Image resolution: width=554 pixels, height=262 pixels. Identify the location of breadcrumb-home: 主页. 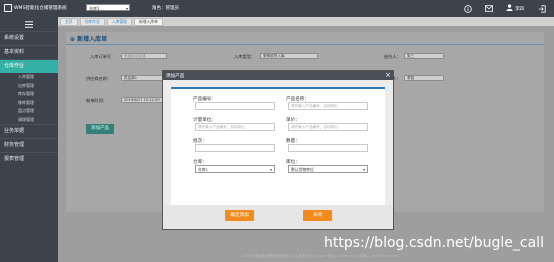
(69, 22).